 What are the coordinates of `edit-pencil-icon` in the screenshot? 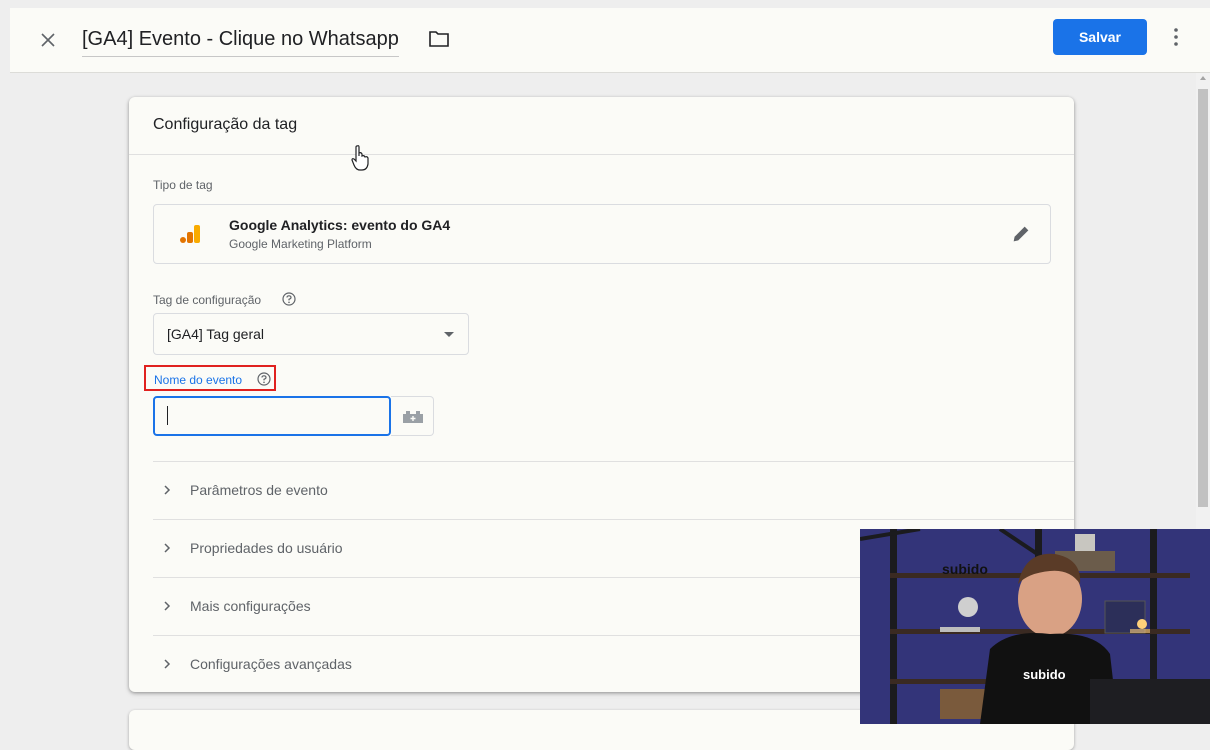 It's located at (1021, 234).